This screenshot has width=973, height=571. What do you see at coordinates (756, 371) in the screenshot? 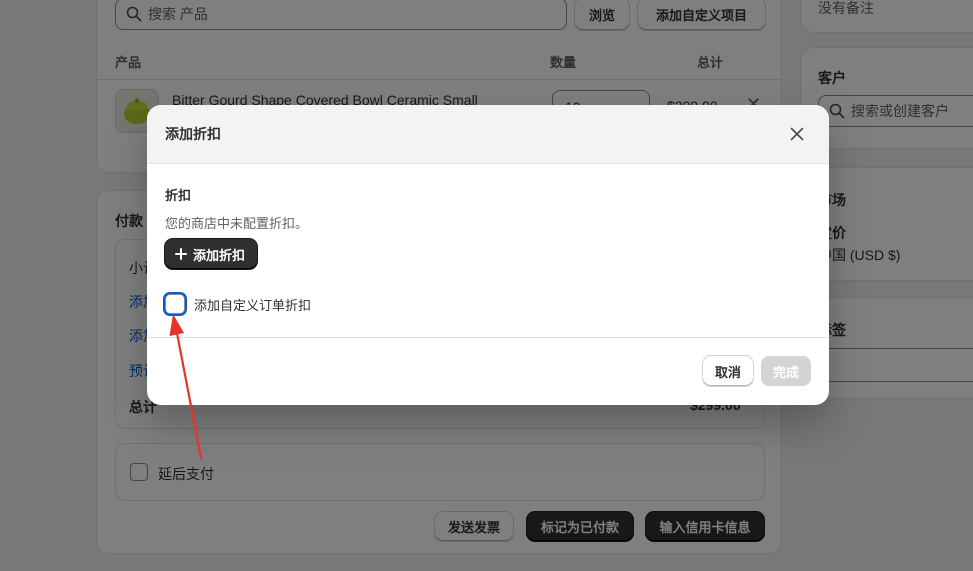
I see `modal-footer: 取消 完成` at bounding box center [756, 371].